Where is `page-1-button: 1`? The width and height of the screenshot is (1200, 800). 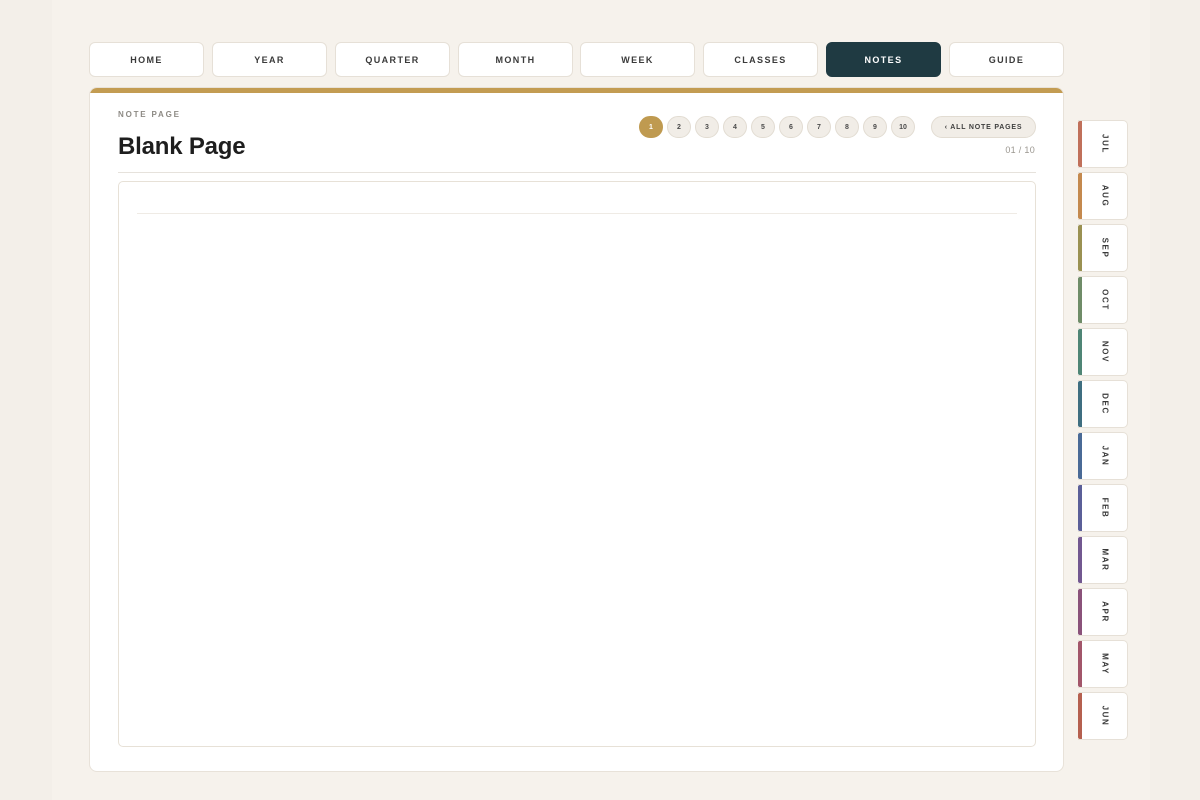
page-1-button: 1 is located at coordinates (651, 127).